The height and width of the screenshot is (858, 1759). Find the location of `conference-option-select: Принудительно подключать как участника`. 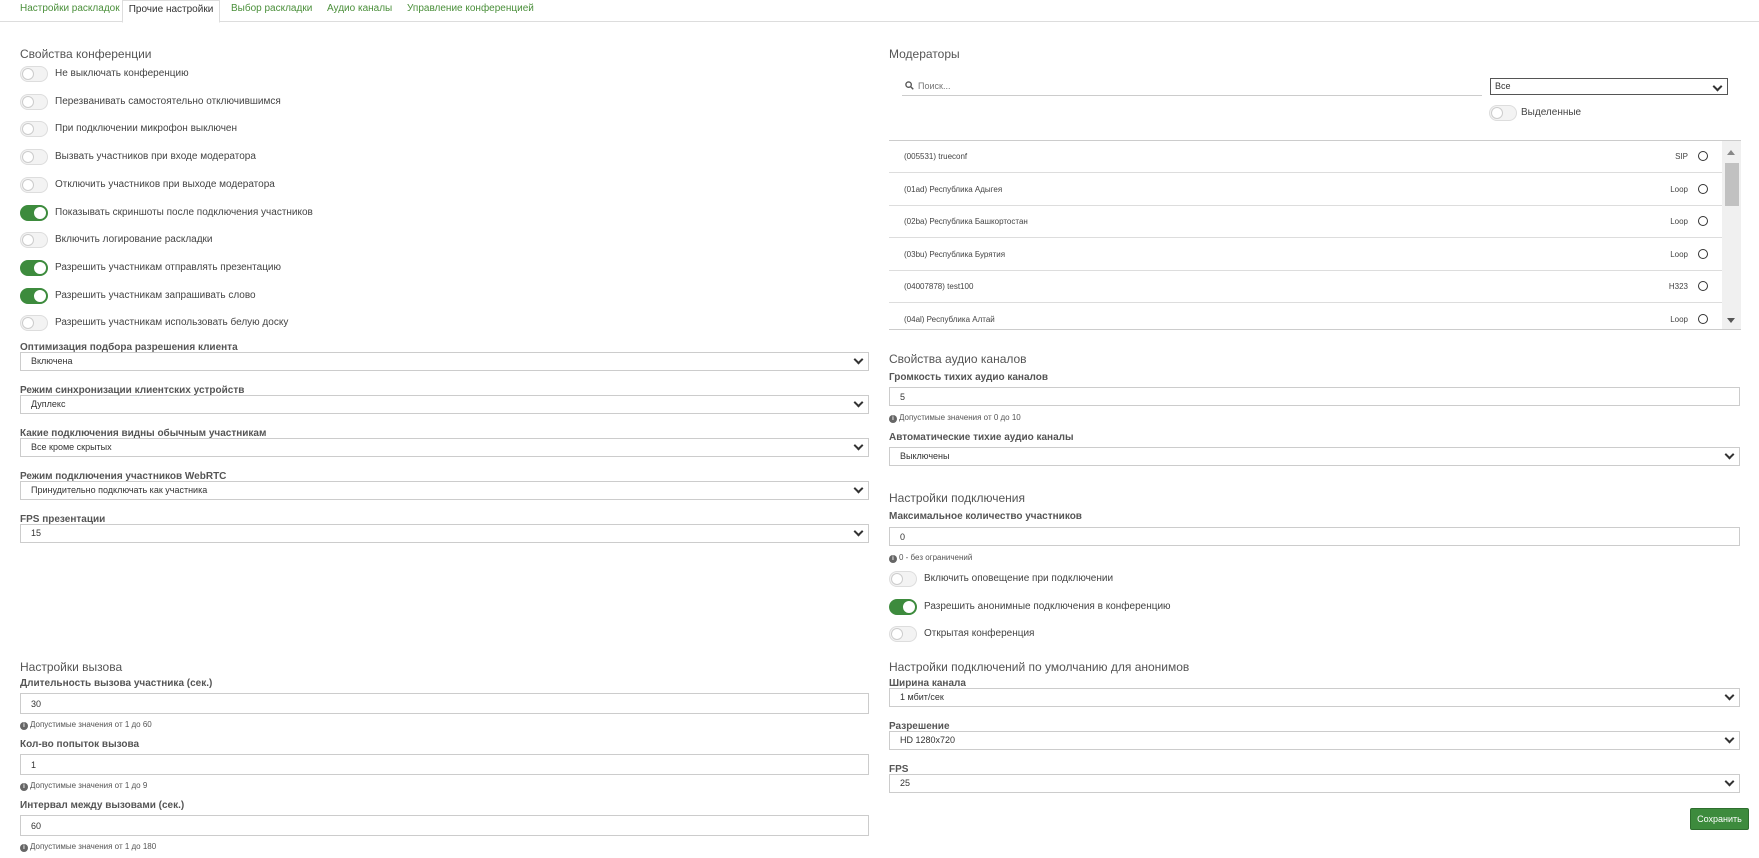

conference-option-select: Принудительно подключать как участника is located at coordinates (444, 490).